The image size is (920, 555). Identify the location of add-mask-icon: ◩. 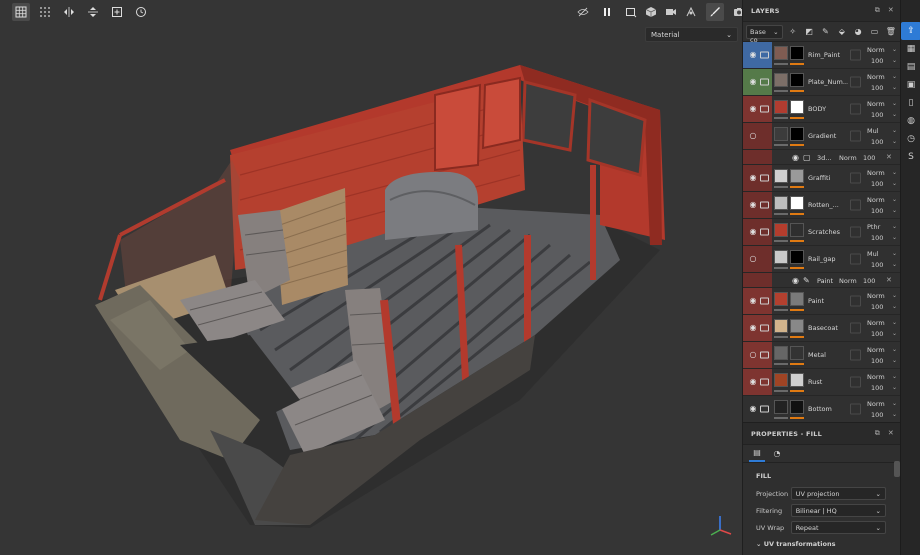
(809, 32).